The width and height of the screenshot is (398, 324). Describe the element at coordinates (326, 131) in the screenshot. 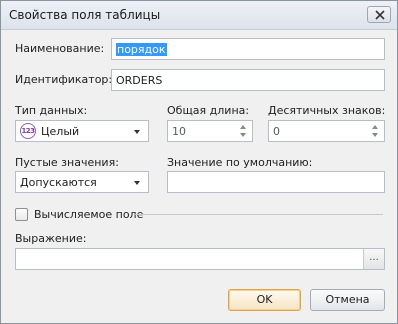

I see `decimals-spinner: 0` at that location.